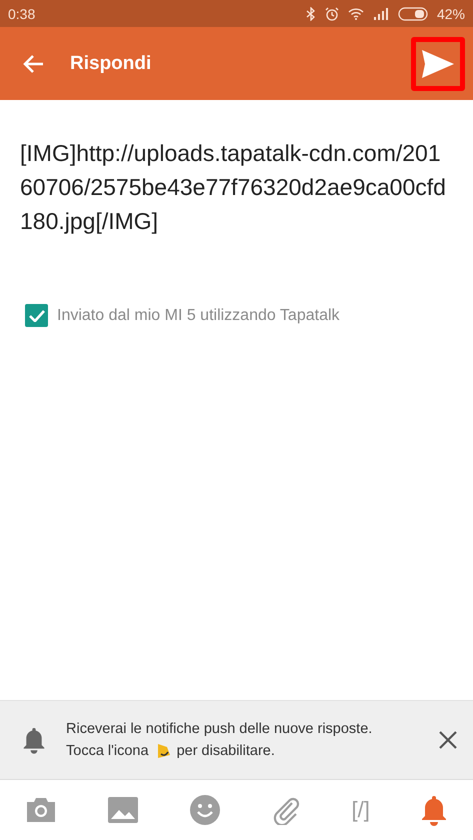  I want to click on battery-icon, so click(413, 13).